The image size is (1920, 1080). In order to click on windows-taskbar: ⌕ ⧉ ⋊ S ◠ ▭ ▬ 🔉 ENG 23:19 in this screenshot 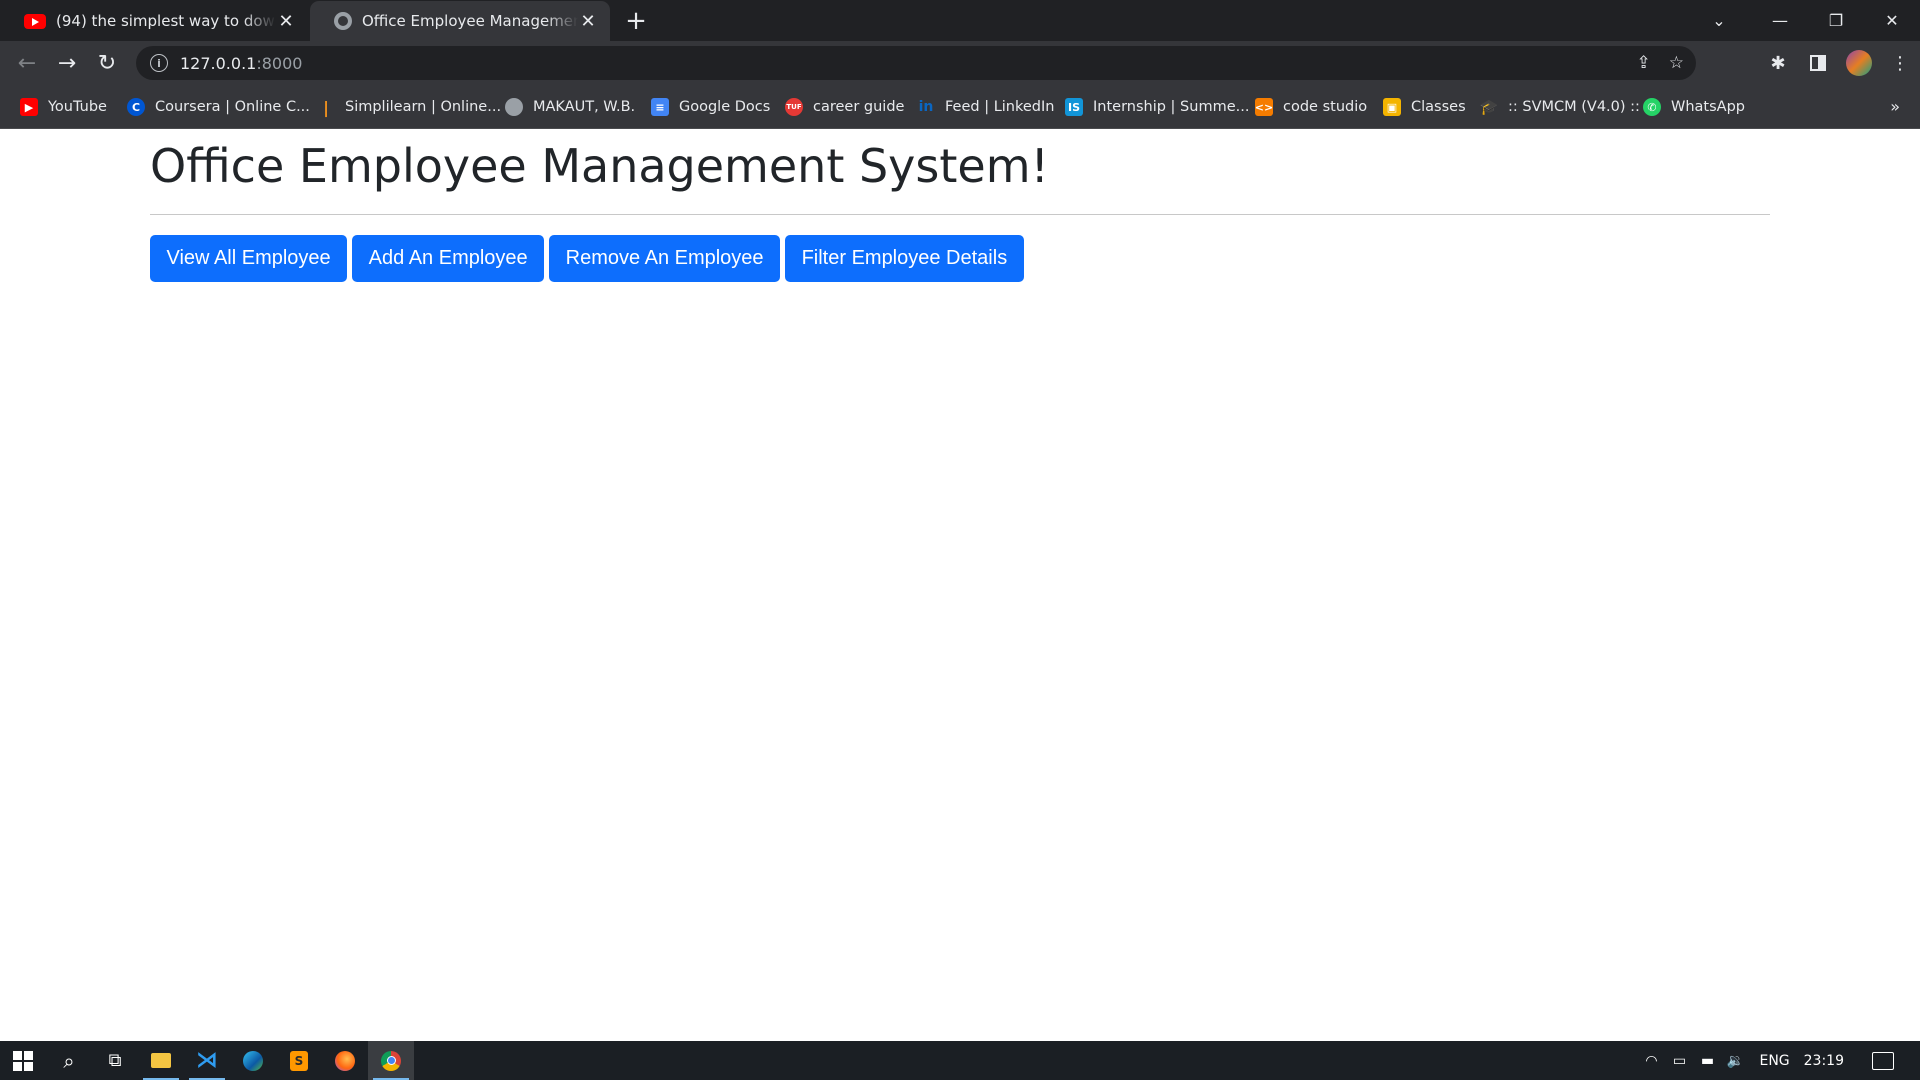, I will do `click(960, 1060)`.